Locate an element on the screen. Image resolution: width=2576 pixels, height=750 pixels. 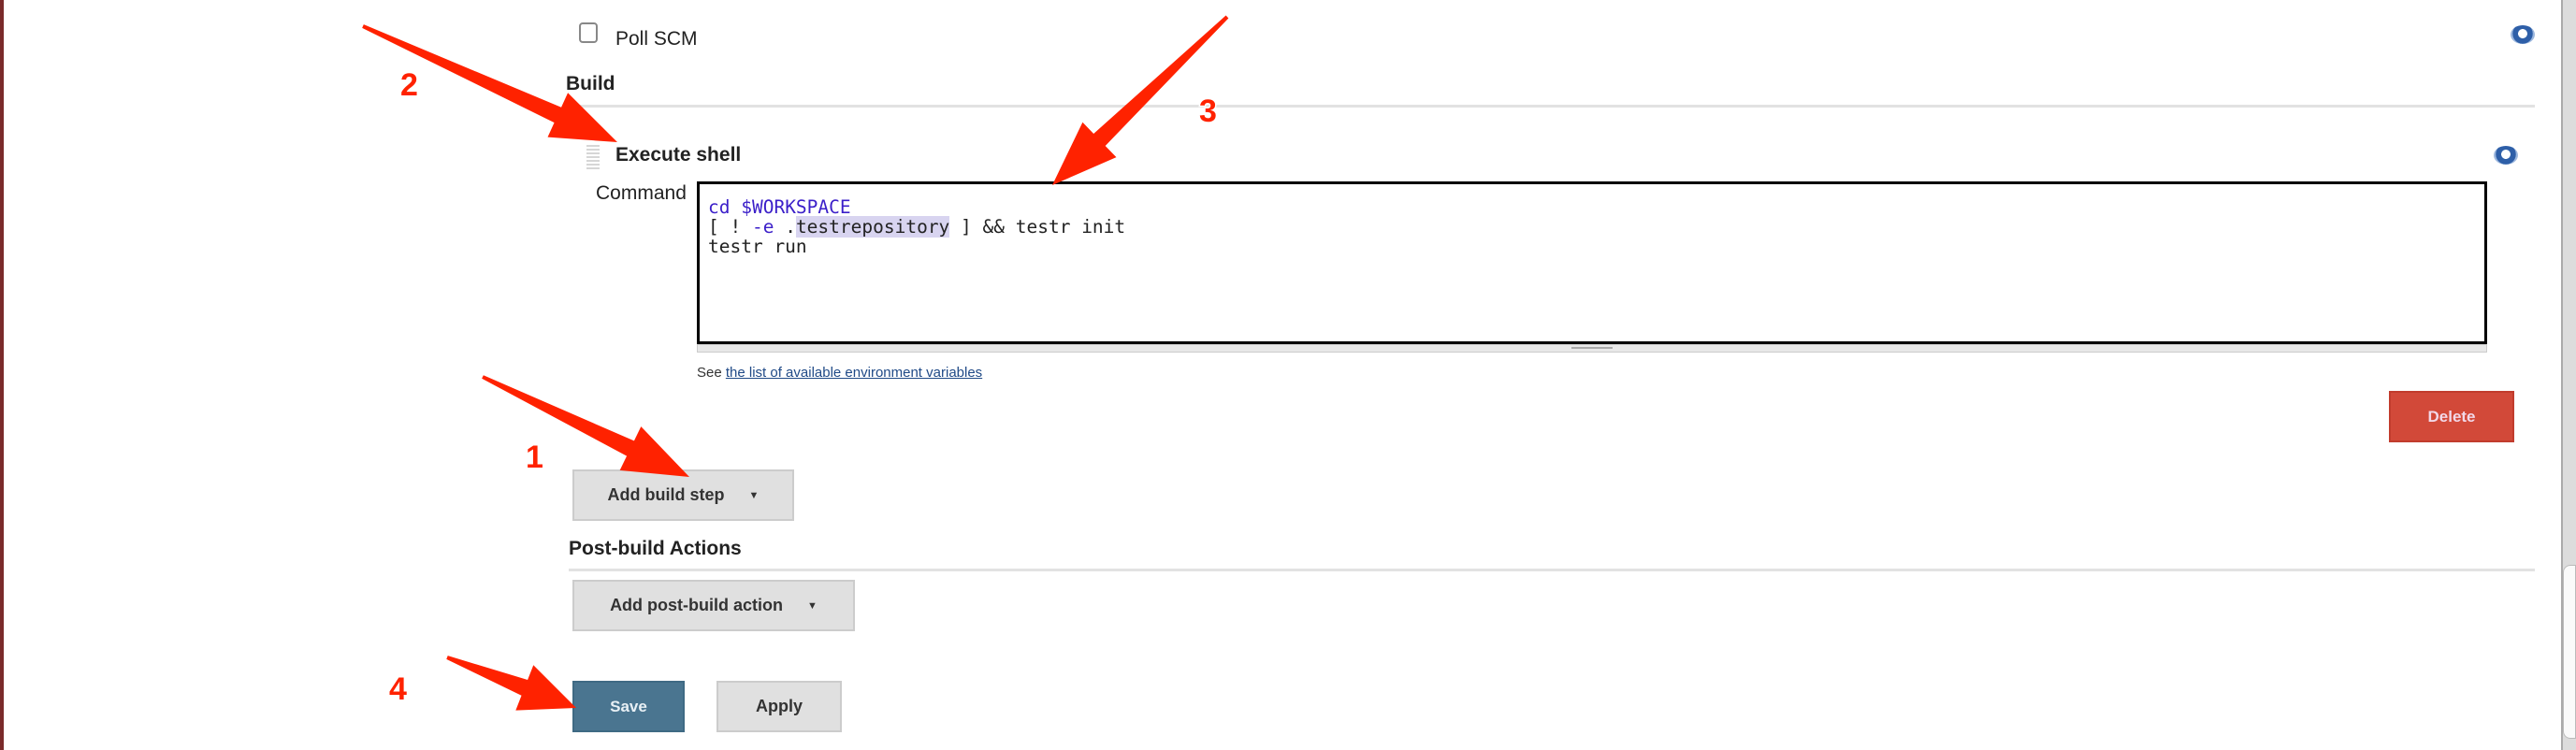
annotation-number: 2 is located at coordinates (409, 85).